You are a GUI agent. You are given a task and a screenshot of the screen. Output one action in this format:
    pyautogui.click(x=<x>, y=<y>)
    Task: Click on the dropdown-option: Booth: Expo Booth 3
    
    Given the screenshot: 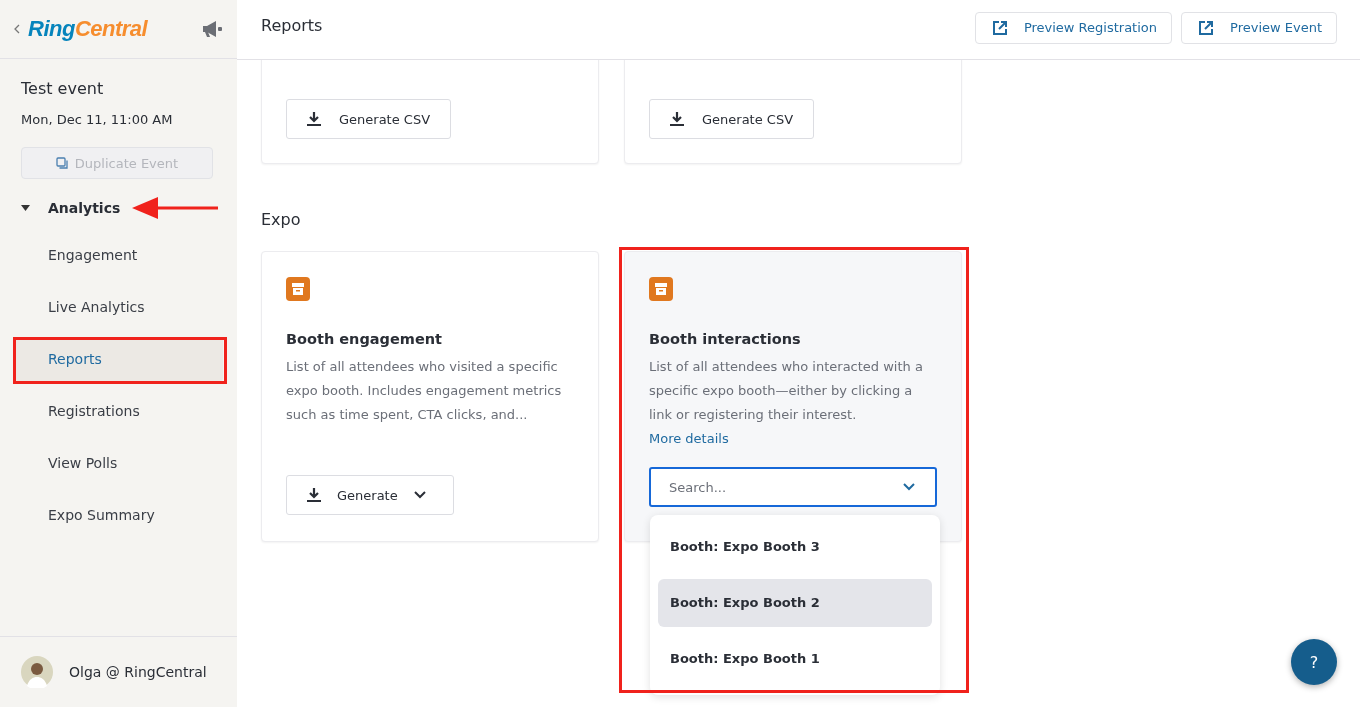 What is the action you would take?
    pyautogui.click(x=795, y=547)
    